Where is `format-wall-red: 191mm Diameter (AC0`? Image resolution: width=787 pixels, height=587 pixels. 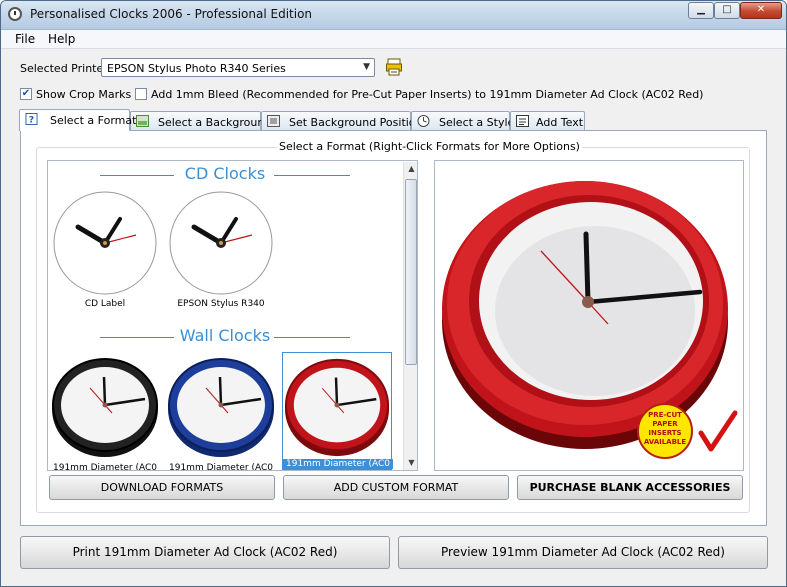 format-wall-red: 191mm Diameter (AC0 is located at coordinates (337, 411).